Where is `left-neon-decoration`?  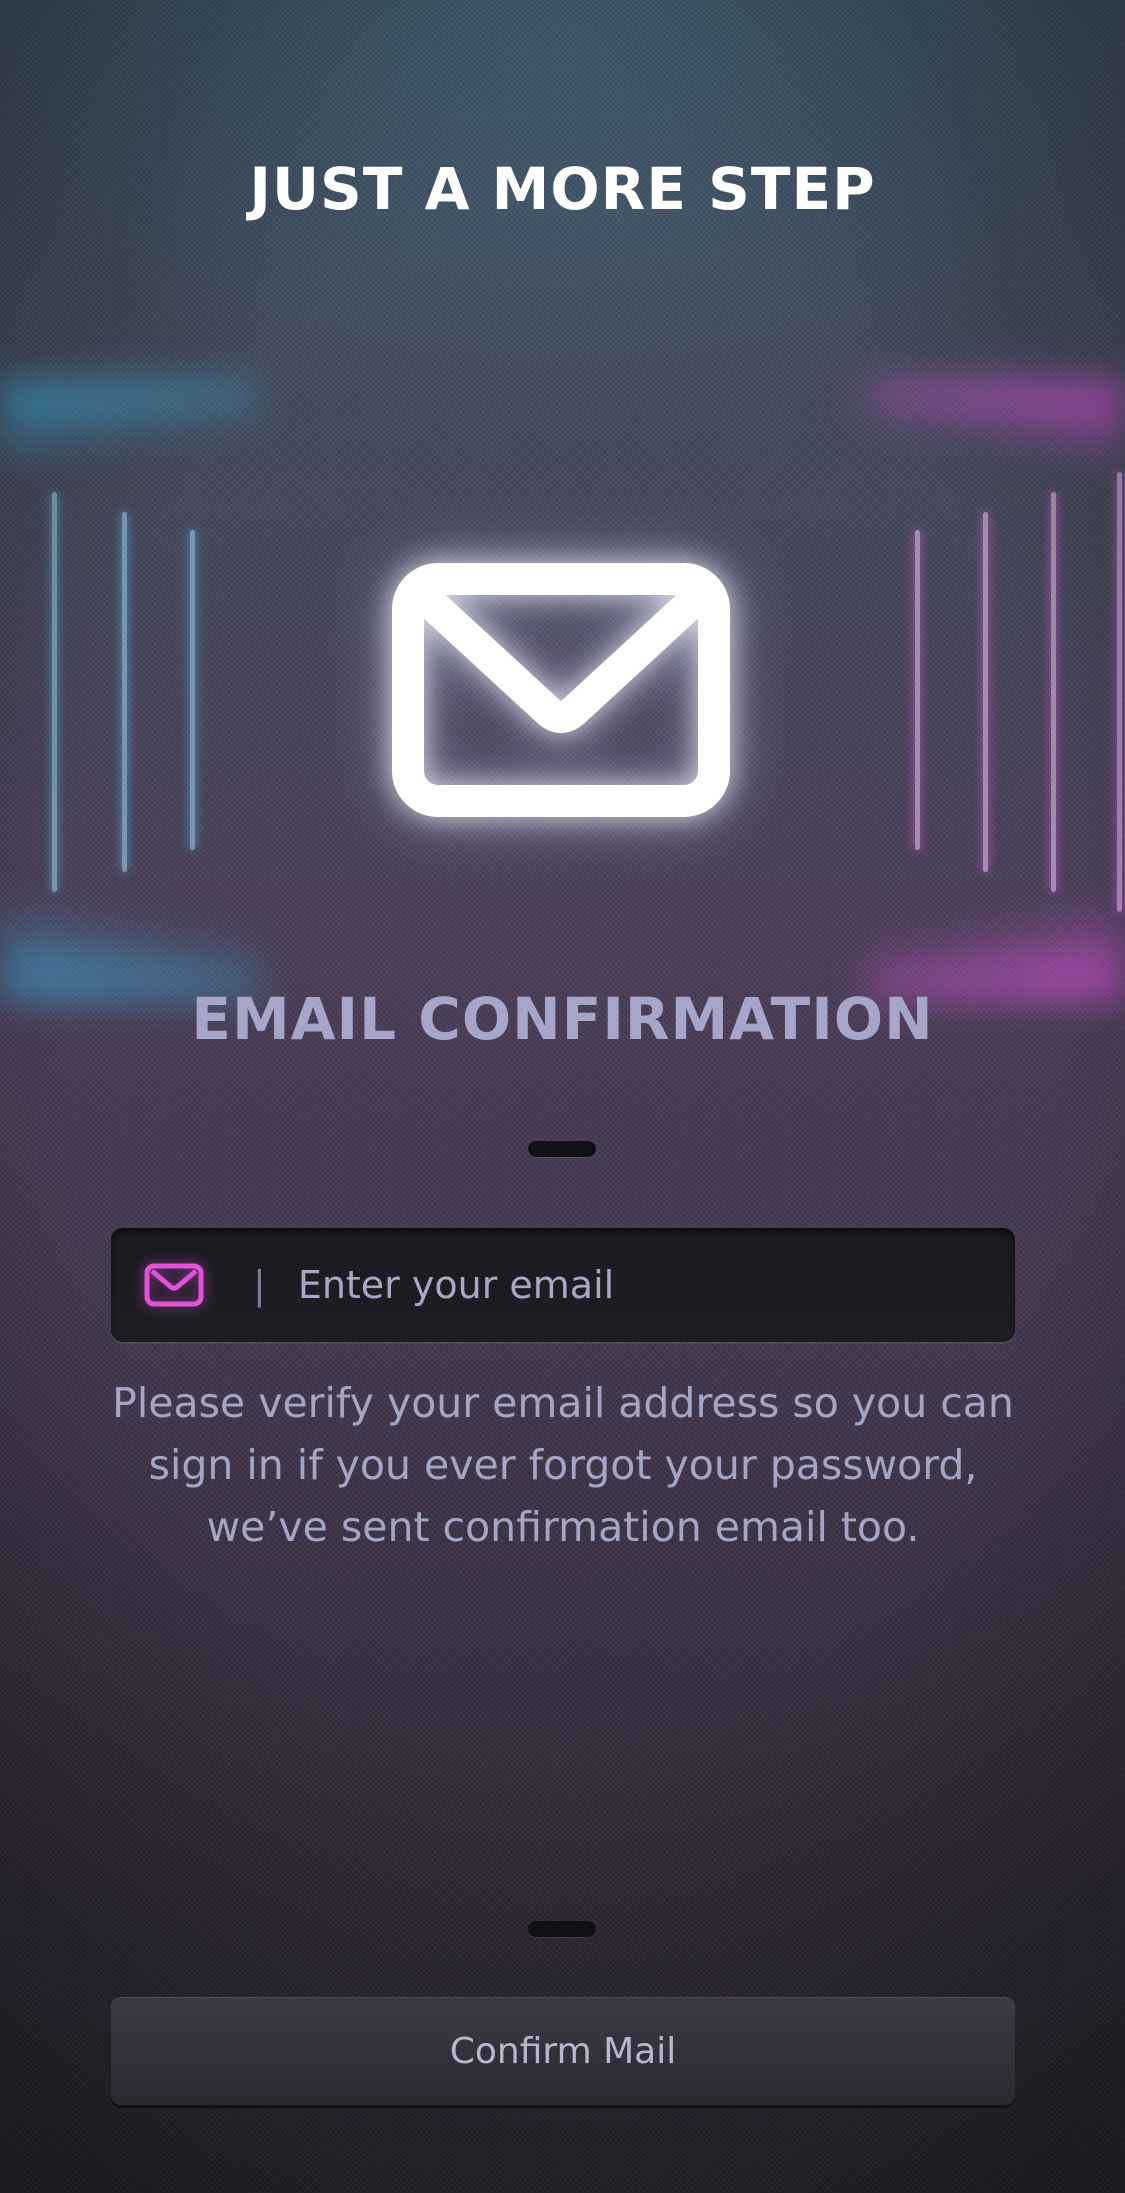 left-neon-decoration is located at coordinates (130, 690).